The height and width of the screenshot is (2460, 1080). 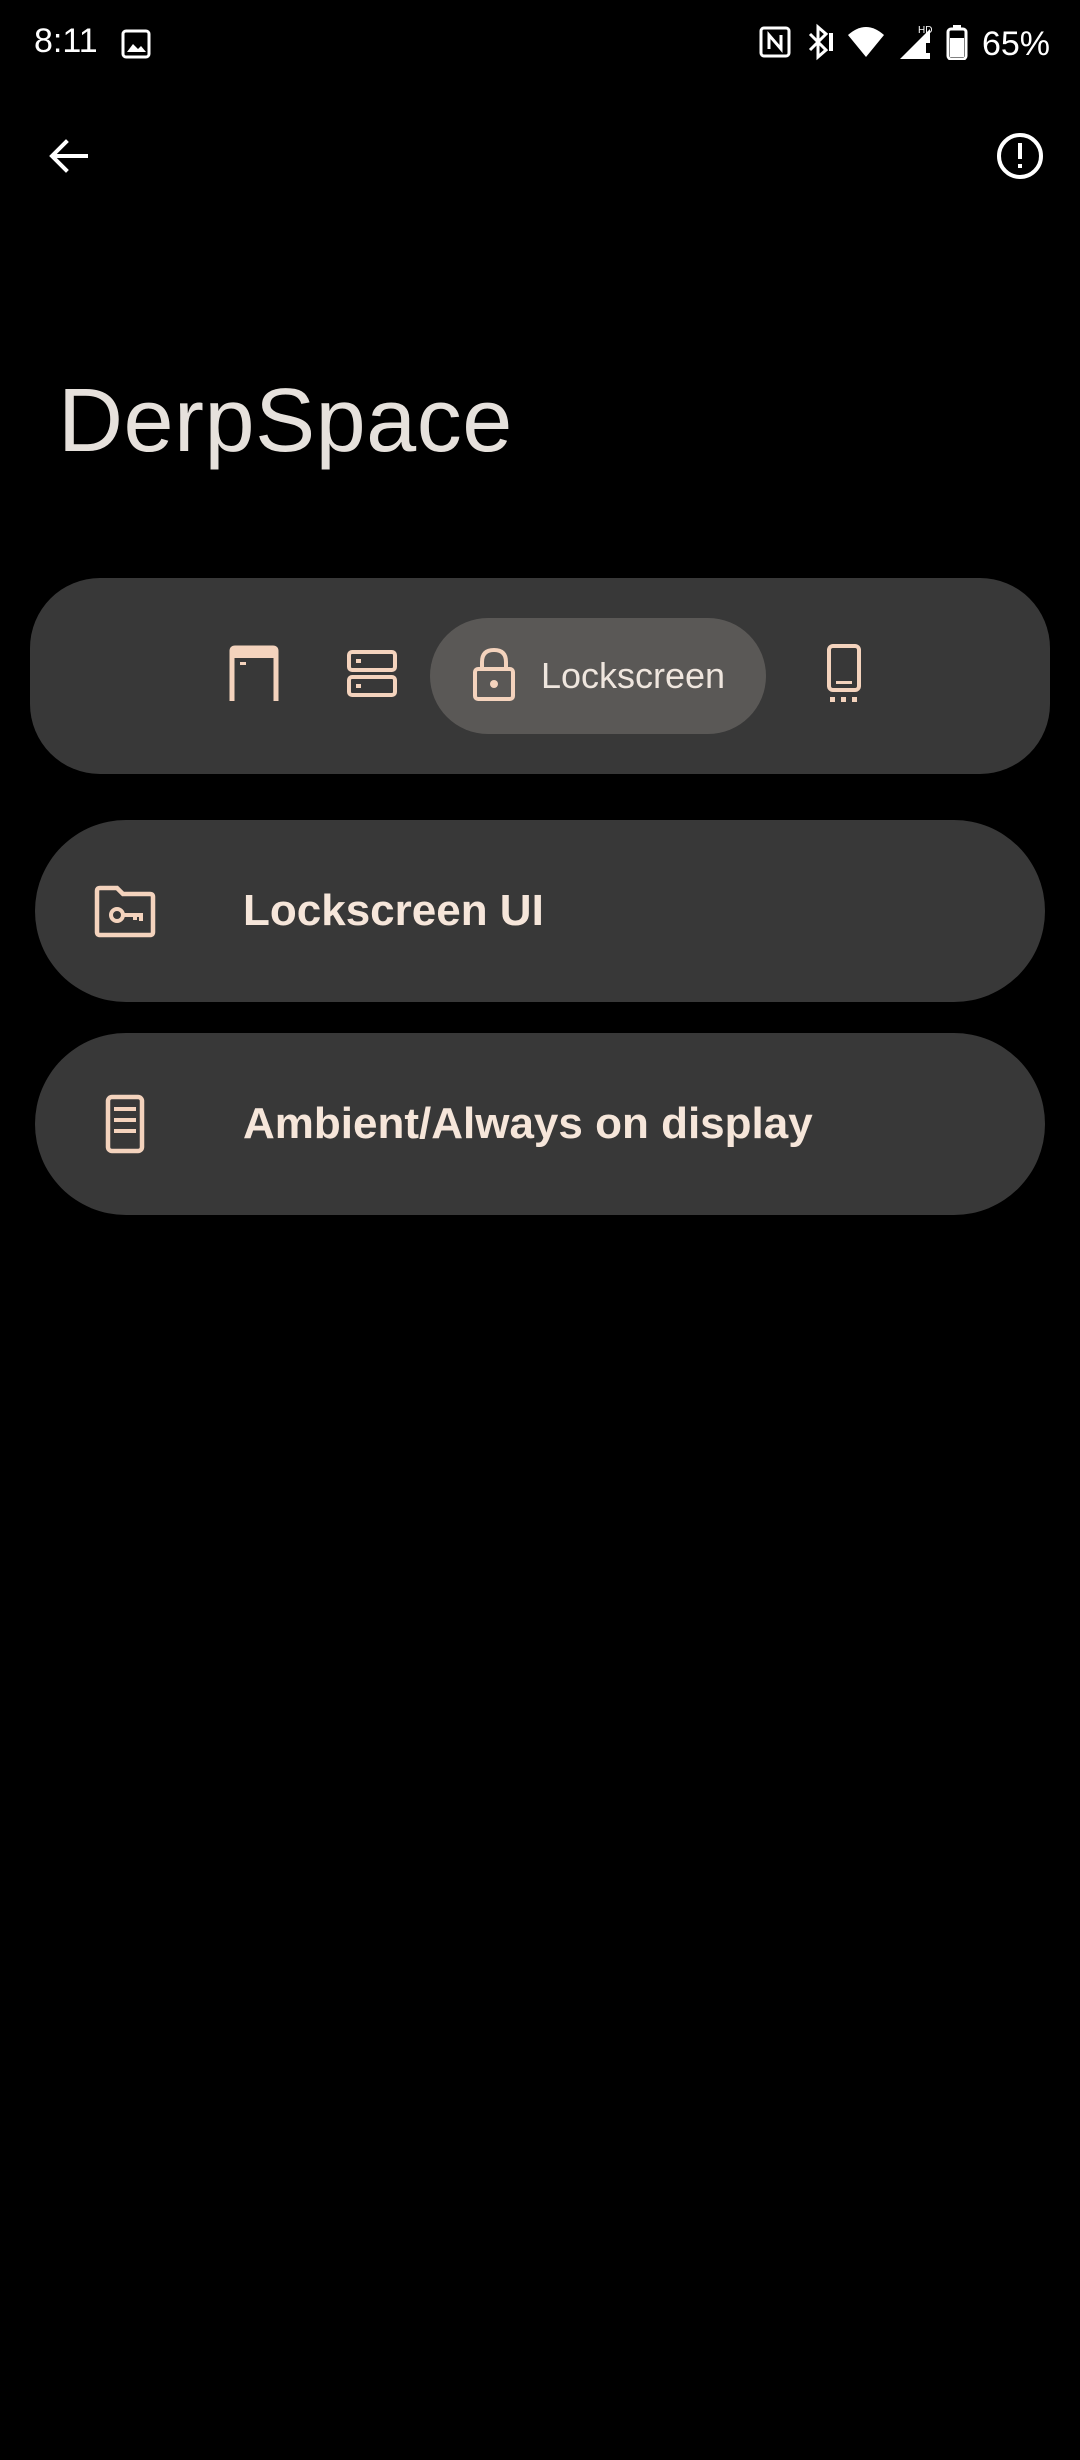 I want to click on battery-percent: 65%, so click(x=1015, y=43).